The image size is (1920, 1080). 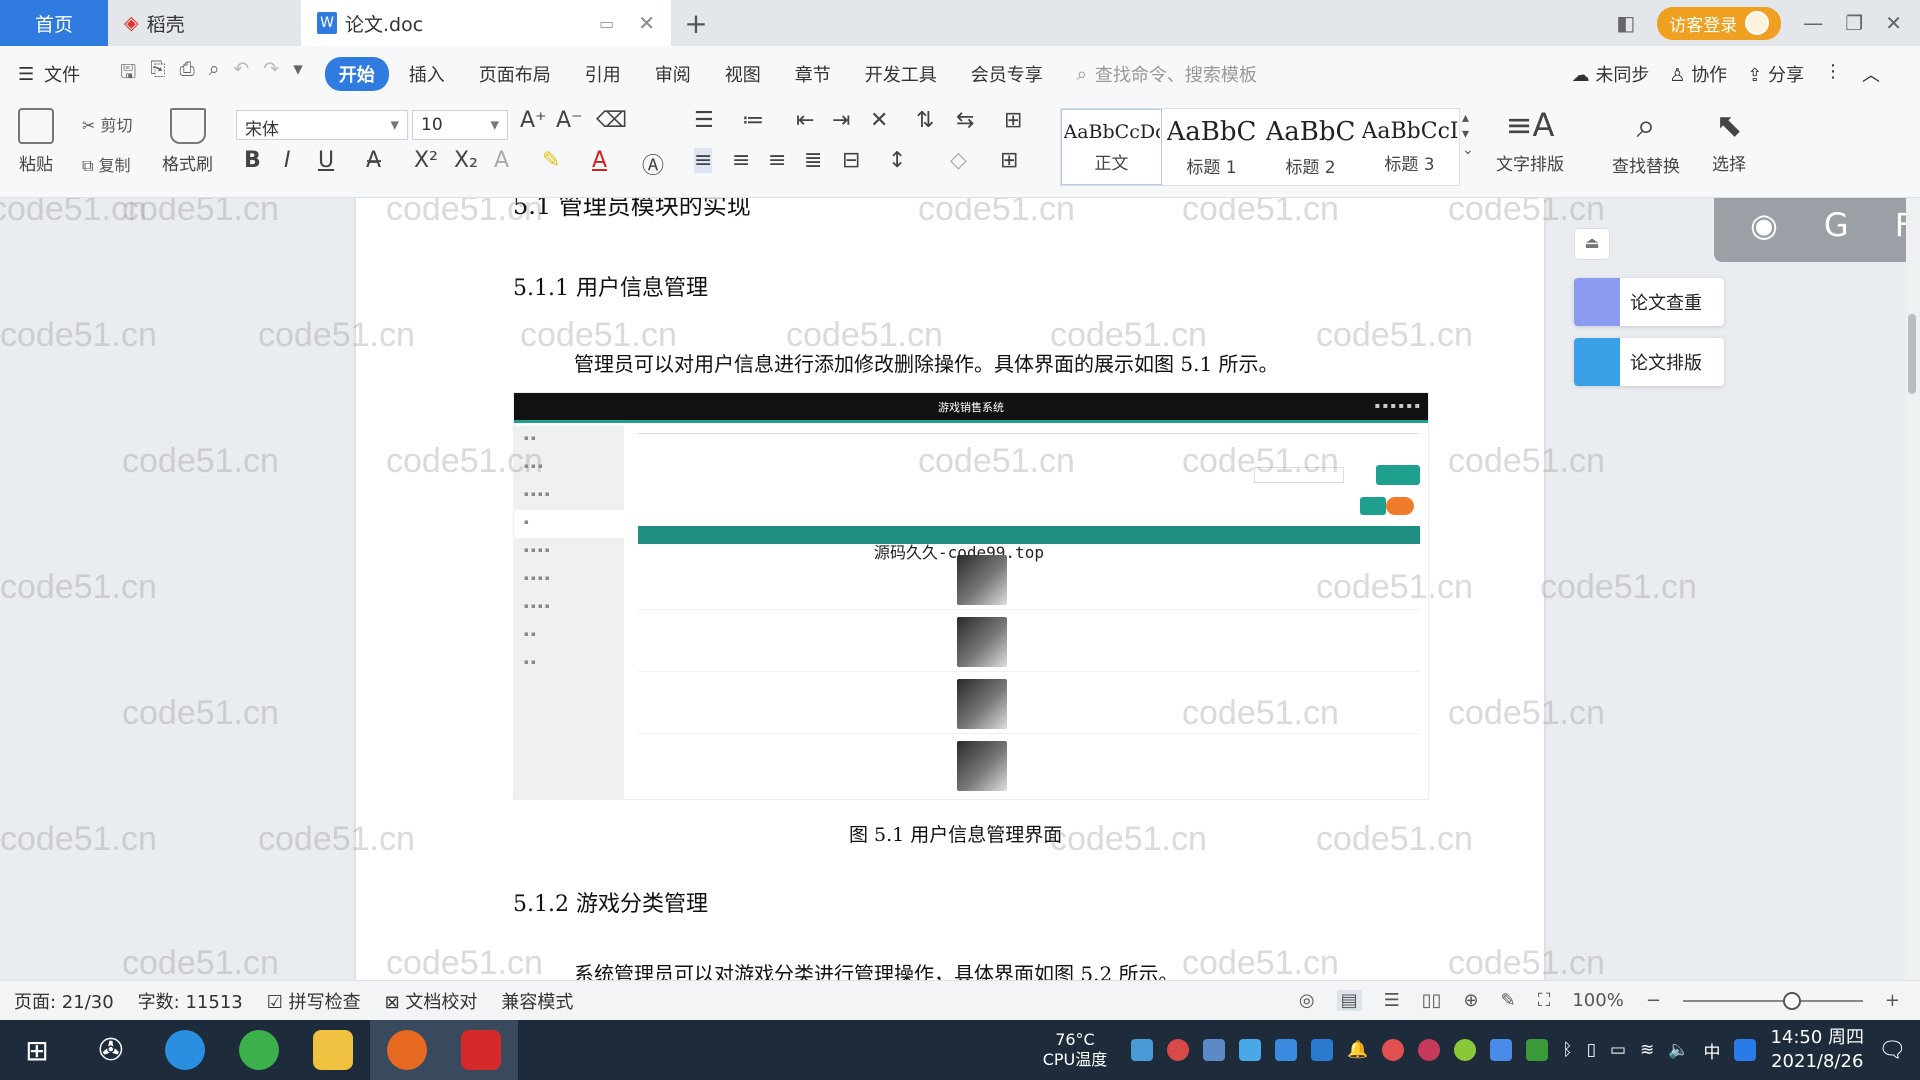 What do you see at coordinates (1392, 1000) in the screenshot?
I see `outline-view-icon: ☰` at bounding box center [1392, 1000].